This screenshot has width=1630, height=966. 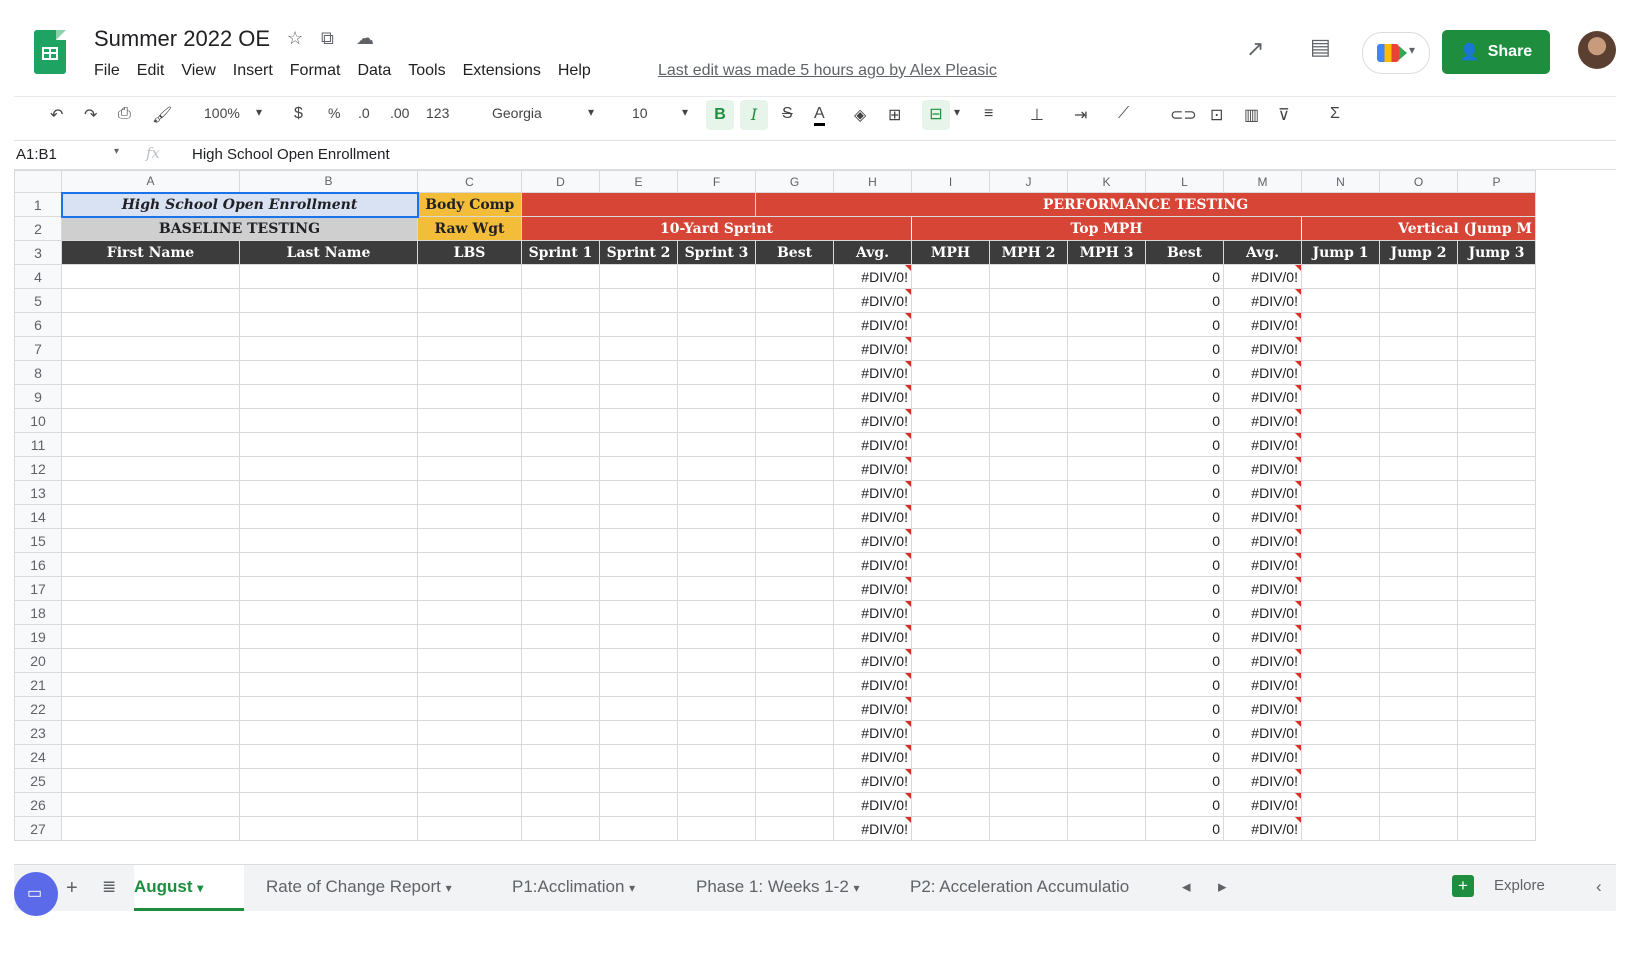 I want to click on row-header: 8, so click(x=38, y=372).